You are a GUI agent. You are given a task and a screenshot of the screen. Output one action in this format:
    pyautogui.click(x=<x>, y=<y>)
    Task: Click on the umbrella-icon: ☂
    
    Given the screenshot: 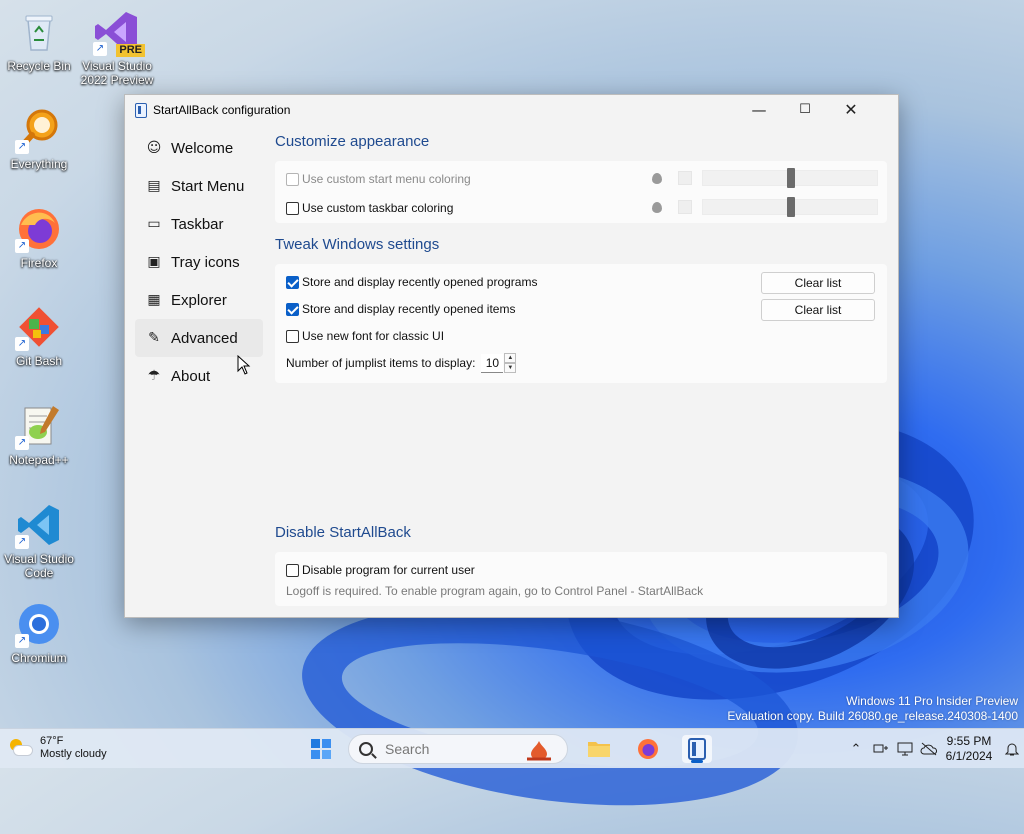 What is the action you would take?
    pyautogui.click(x=154, y=376)
    